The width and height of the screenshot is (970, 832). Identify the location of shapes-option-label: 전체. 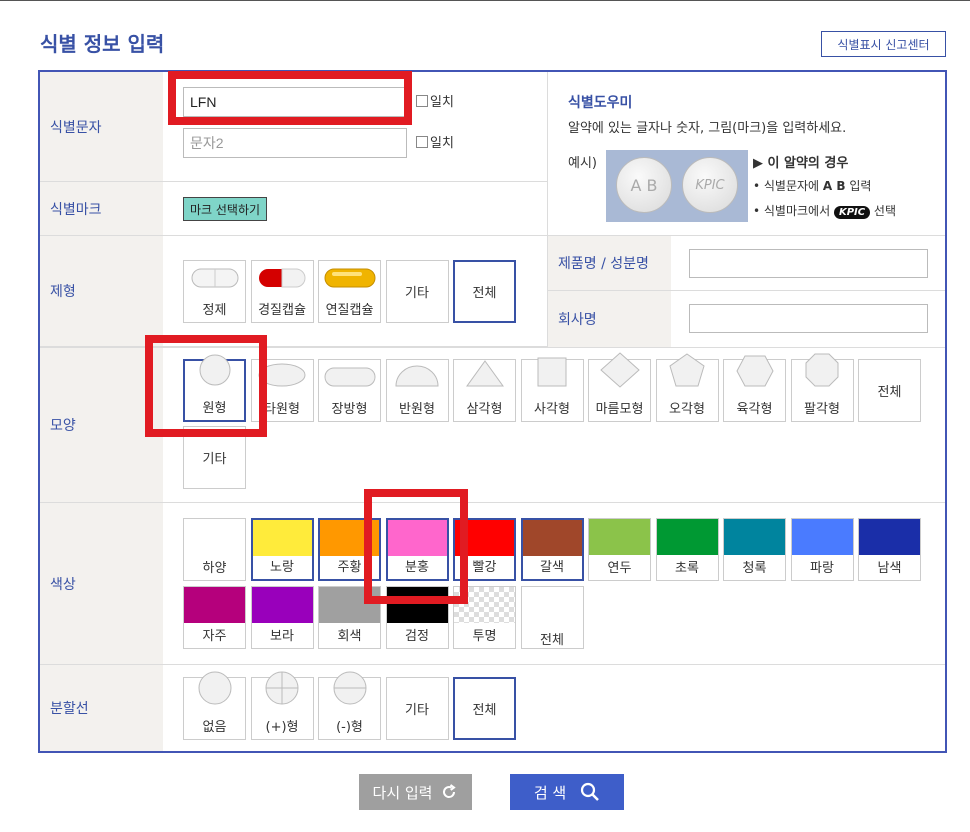
(889, 392).